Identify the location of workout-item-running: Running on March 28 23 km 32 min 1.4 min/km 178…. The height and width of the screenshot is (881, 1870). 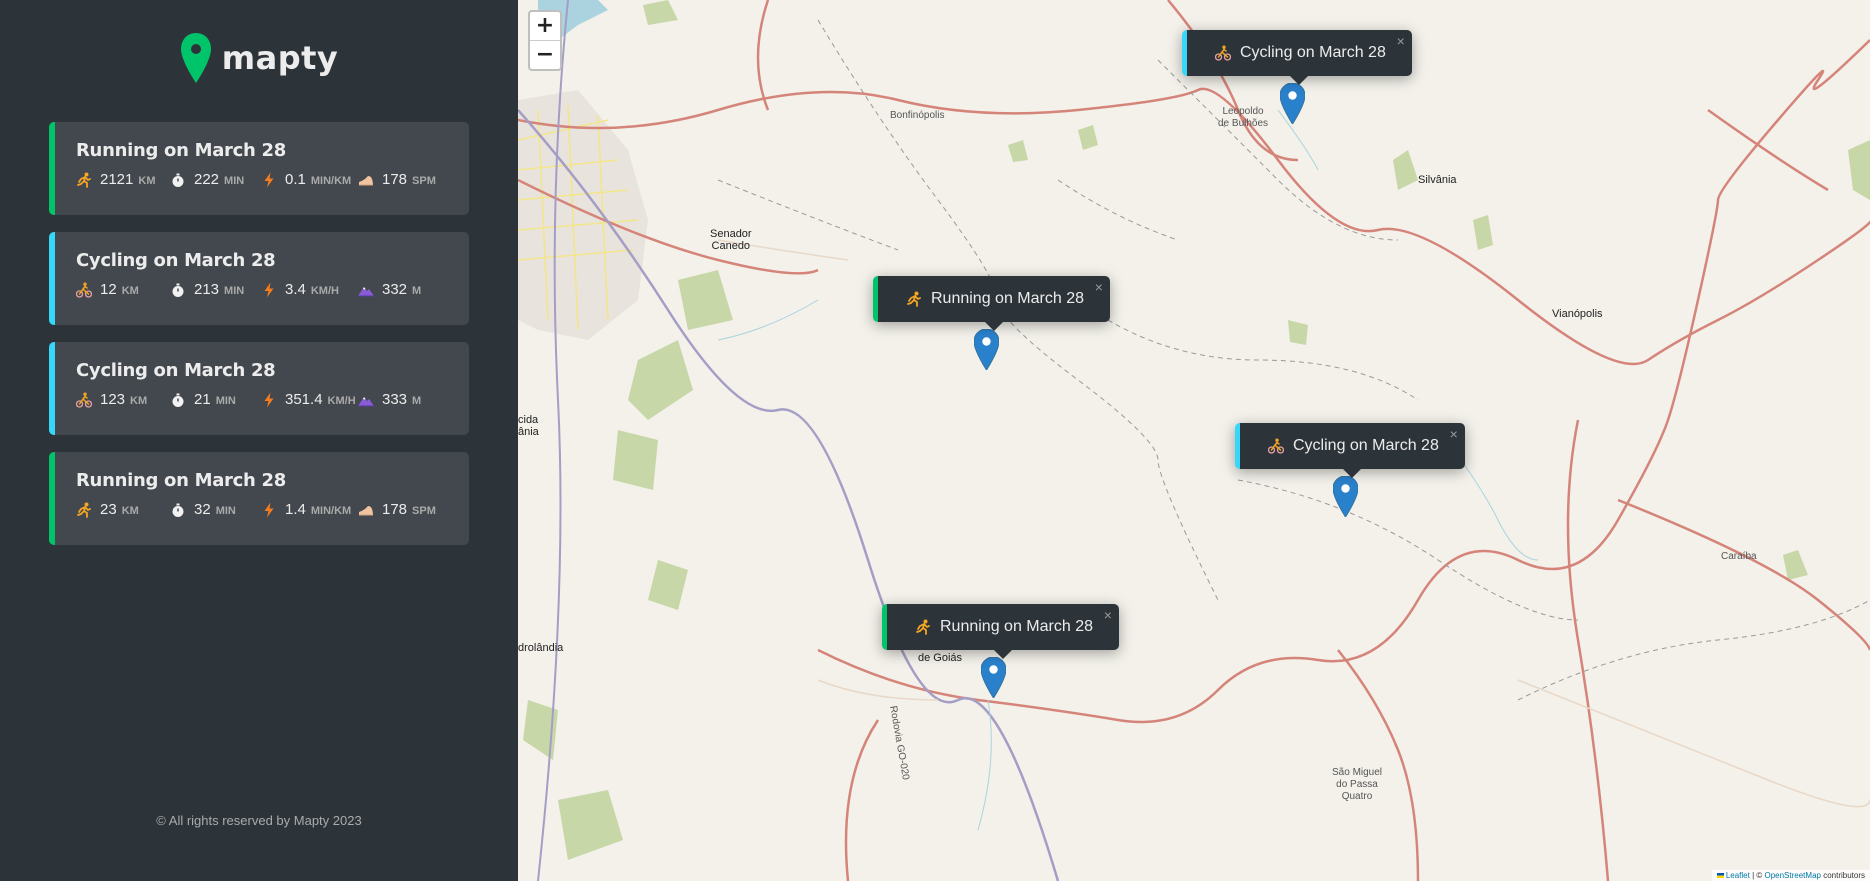
(259, 498).